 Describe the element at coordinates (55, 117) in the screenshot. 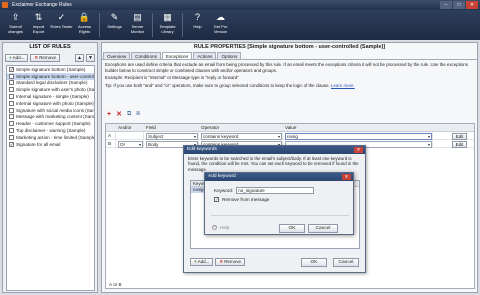

I see `rule-label: Message with marketing content (Samp` at that location.